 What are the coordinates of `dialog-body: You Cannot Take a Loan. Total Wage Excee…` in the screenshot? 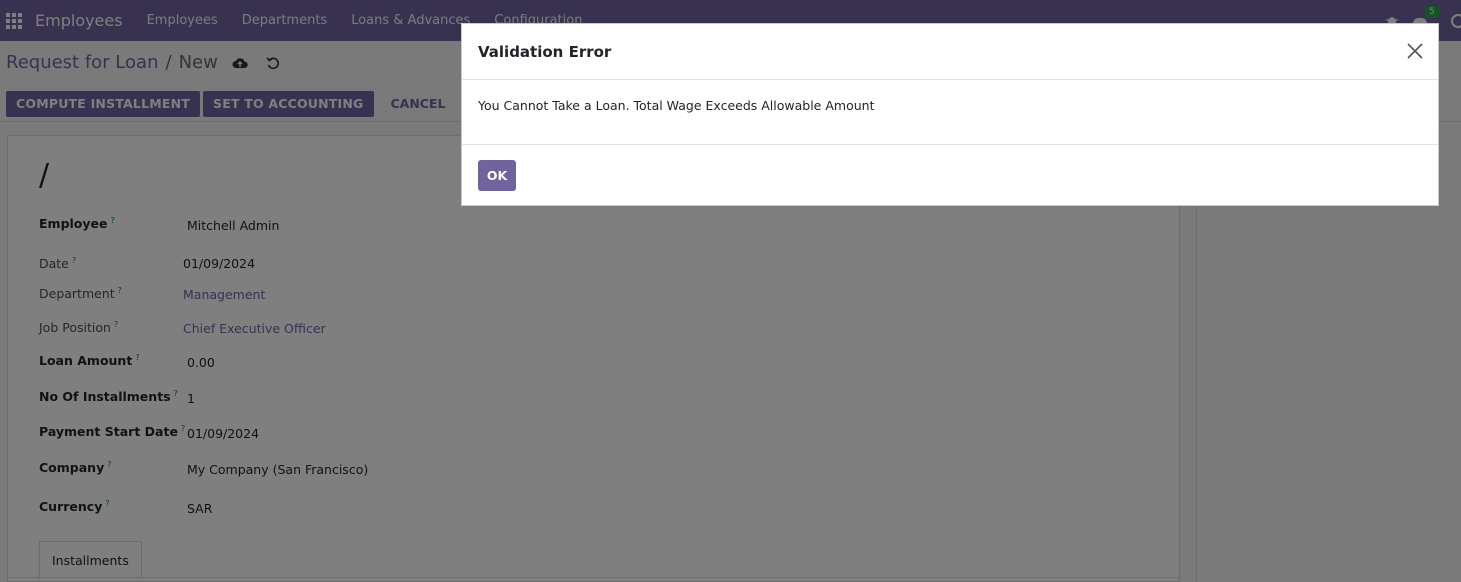 It's located at (950, 112).